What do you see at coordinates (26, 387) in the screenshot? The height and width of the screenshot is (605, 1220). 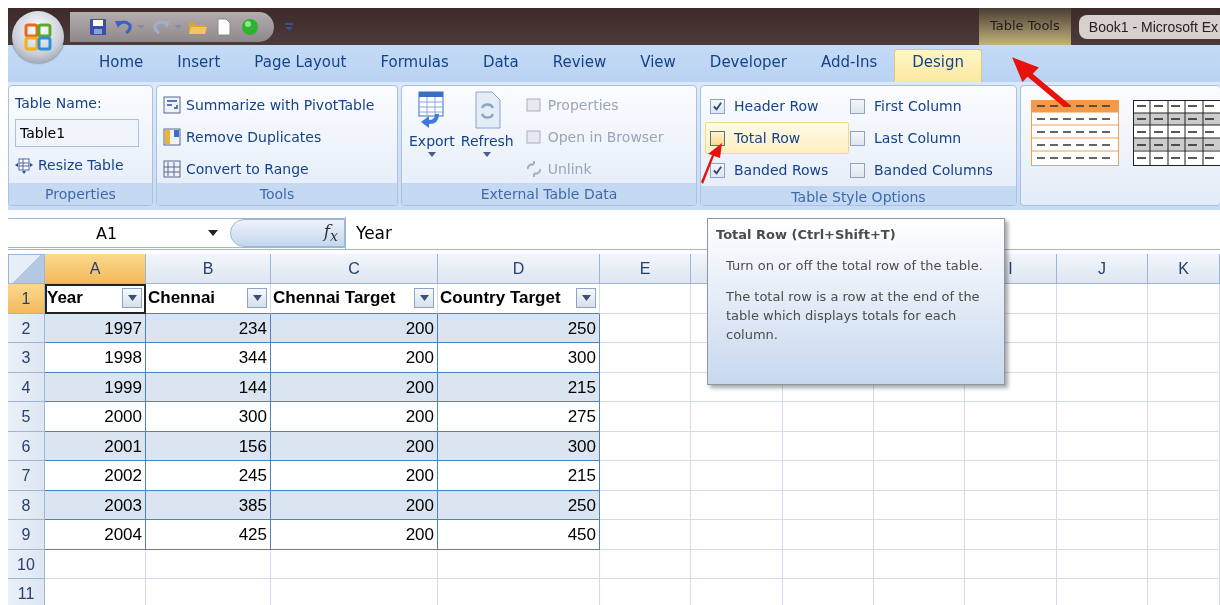 I see `row-header: 4` at bounding box center [26, 387].